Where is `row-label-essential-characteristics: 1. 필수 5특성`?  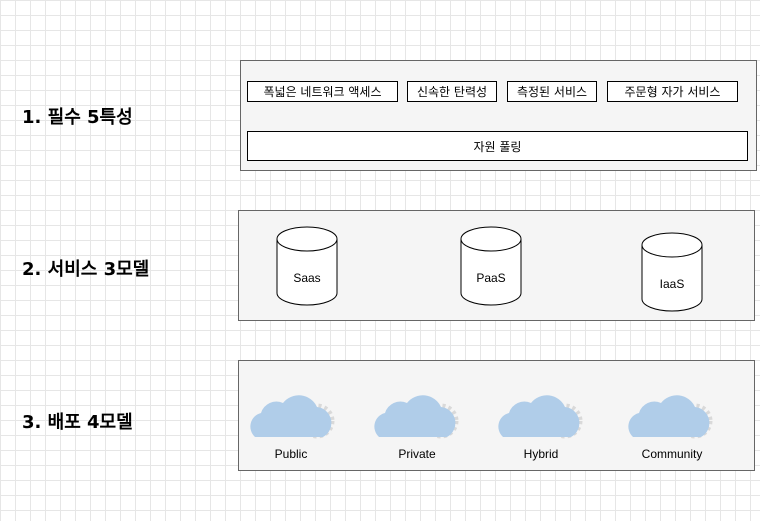
row-label-essential-characteristics: 1. 필수 5특성 is located at coordinates (77, 117).